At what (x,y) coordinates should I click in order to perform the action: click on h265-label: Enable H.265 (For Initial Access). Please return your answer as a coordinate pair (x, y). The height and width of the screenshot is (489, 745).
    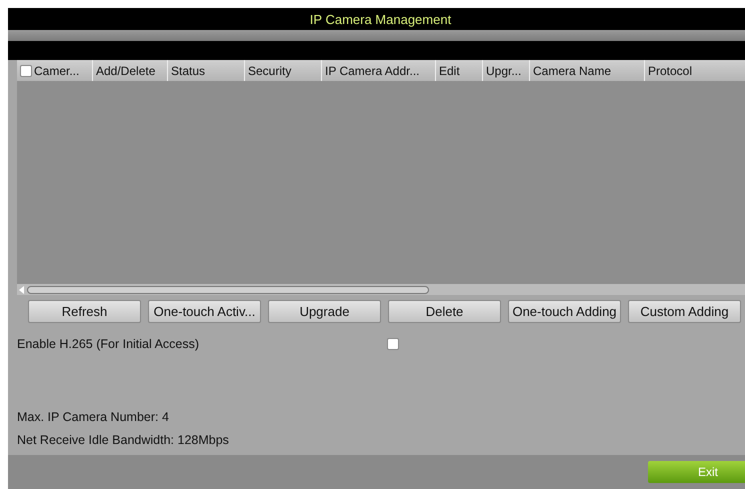
    Looking at the image, I should click on (108, 344).